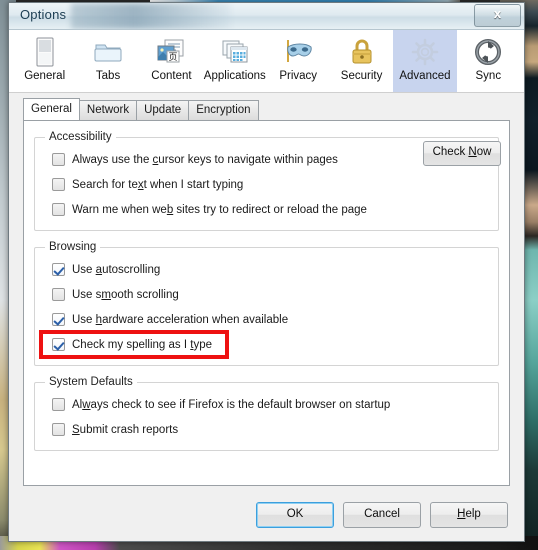  I want to click on category-applications: Applications, so click(234, 61).